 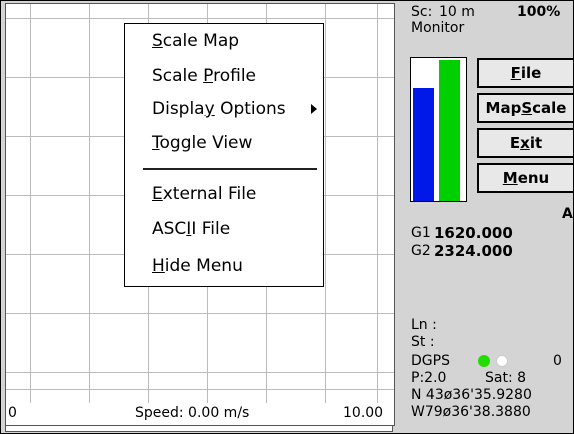 I want to click on dgps-green-led-icon, so click(x=484, y=361).